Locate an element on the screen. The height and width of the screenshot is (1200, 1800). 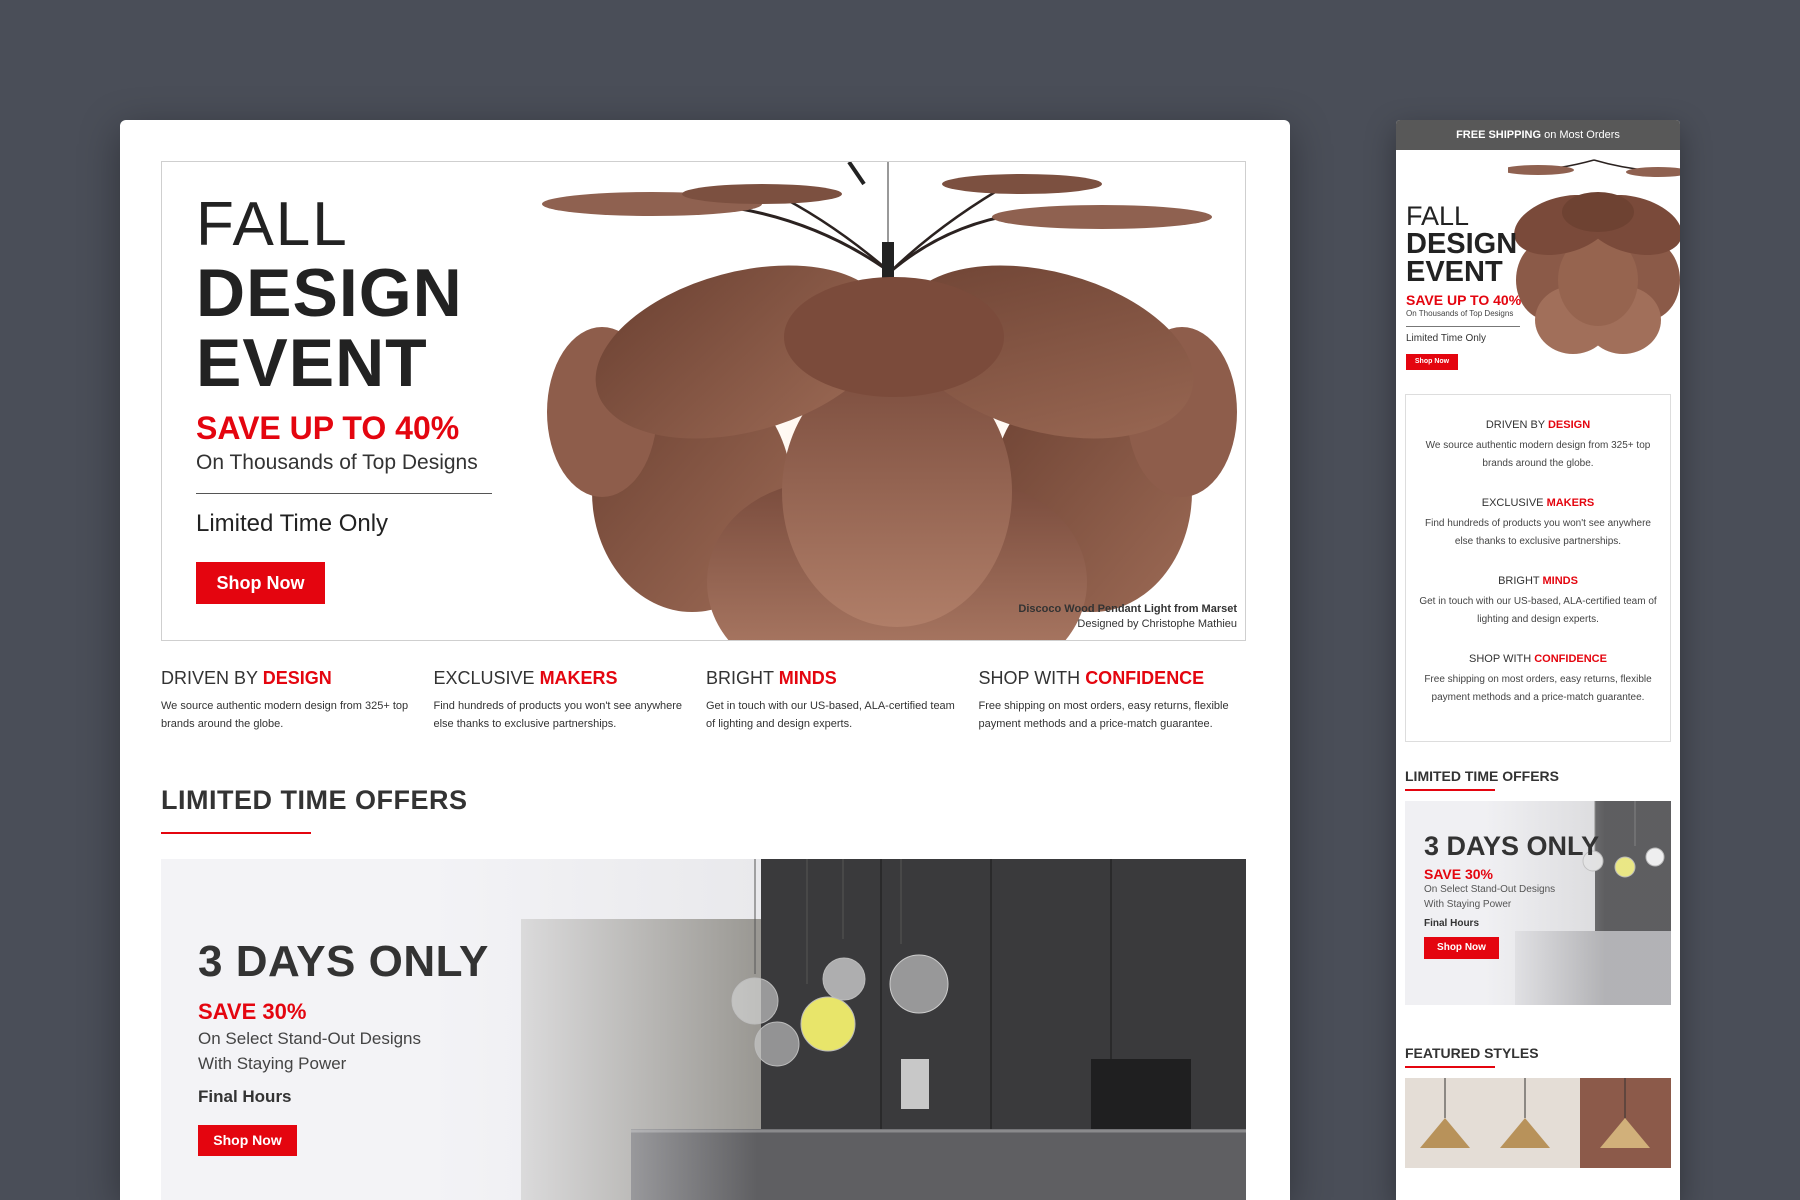
limited-offers-heading: LIMITED TIME OFFERS is located at coordinates (314, 800).